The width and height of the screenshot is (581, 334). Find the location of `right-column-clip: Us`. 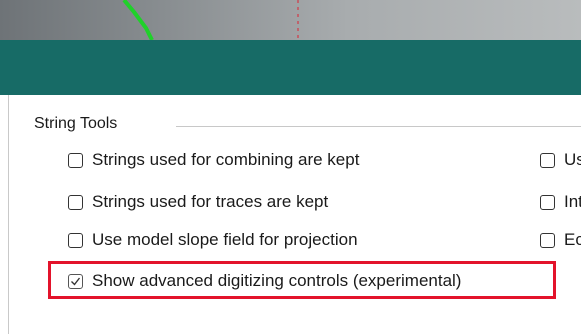

right-column-clip: Us is located at coordinates (558, 161).